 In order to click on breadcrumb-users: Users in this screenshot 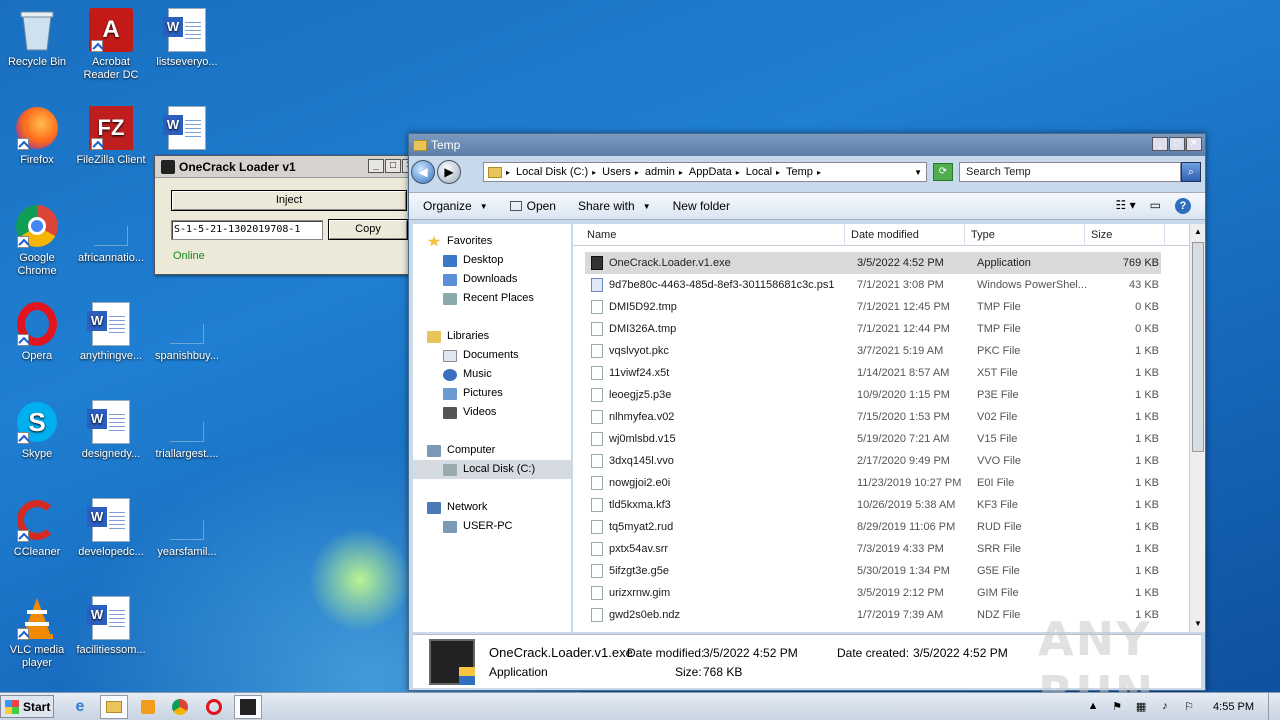, I will do `click(616, 172)`.